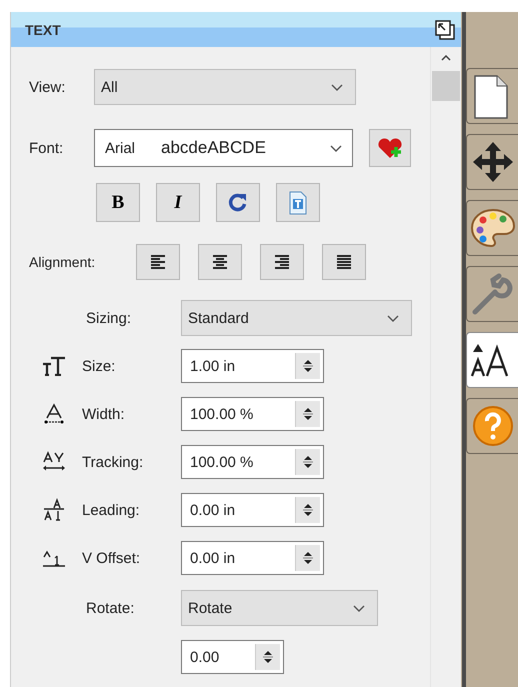 The image size is (518, 687). I want to click on scrollbar, so click(445, 367).